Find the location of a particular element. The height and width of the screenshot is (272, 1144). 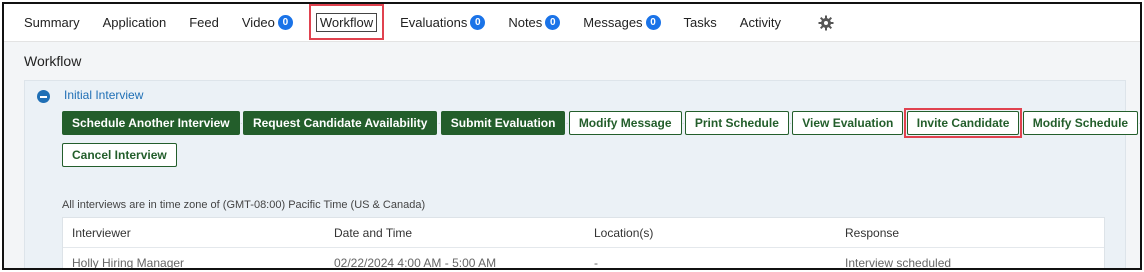

table-cell: 02/22/2024 4:00 AM - 5:00 AM is located at coordinates (415, 263).